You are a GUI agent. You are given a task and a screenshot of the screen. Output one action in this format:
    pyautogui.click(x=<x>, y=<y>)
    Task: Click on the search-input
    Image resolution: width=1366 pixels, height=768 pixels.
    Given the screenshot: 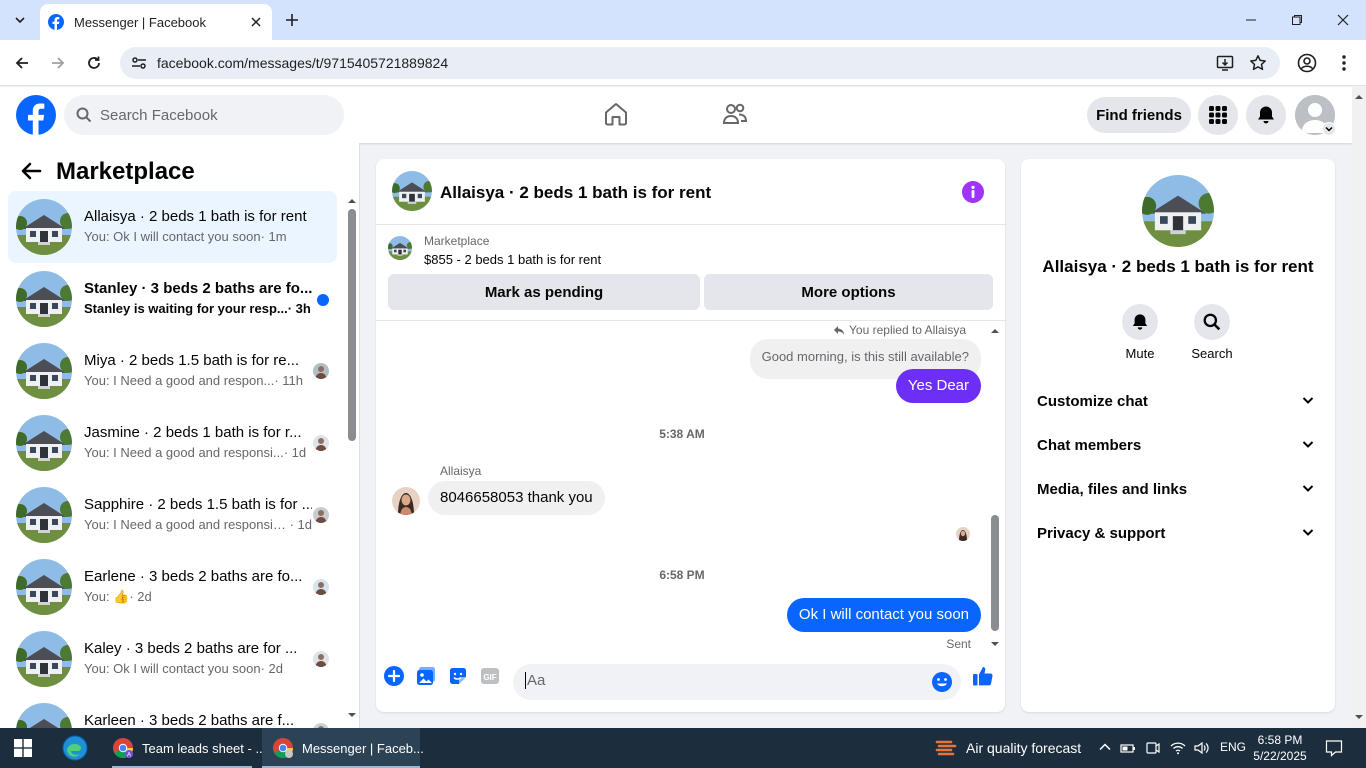 What is the action you would take?
    pyautogui.click(x=210, y=115)
    